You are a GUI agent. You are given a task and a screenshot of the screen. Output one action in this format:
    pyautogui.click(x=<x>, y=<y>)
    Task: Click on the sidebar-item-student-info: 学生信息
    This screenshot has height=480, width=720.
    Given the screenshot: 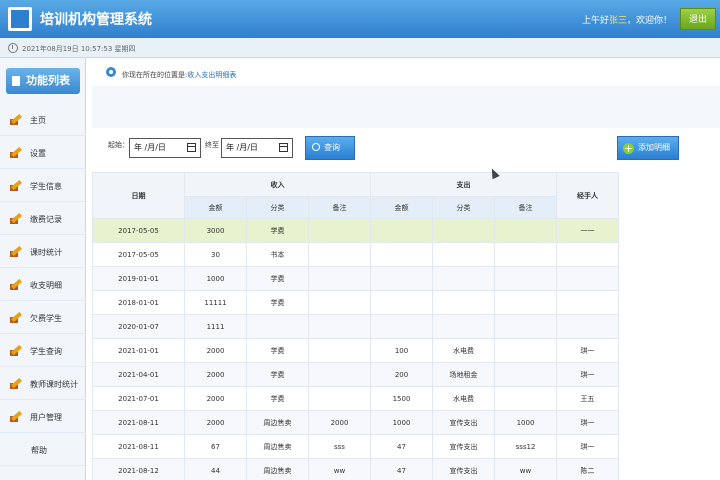 What is the action you would take?
    pyautogui.click(x=43, y=186)
    